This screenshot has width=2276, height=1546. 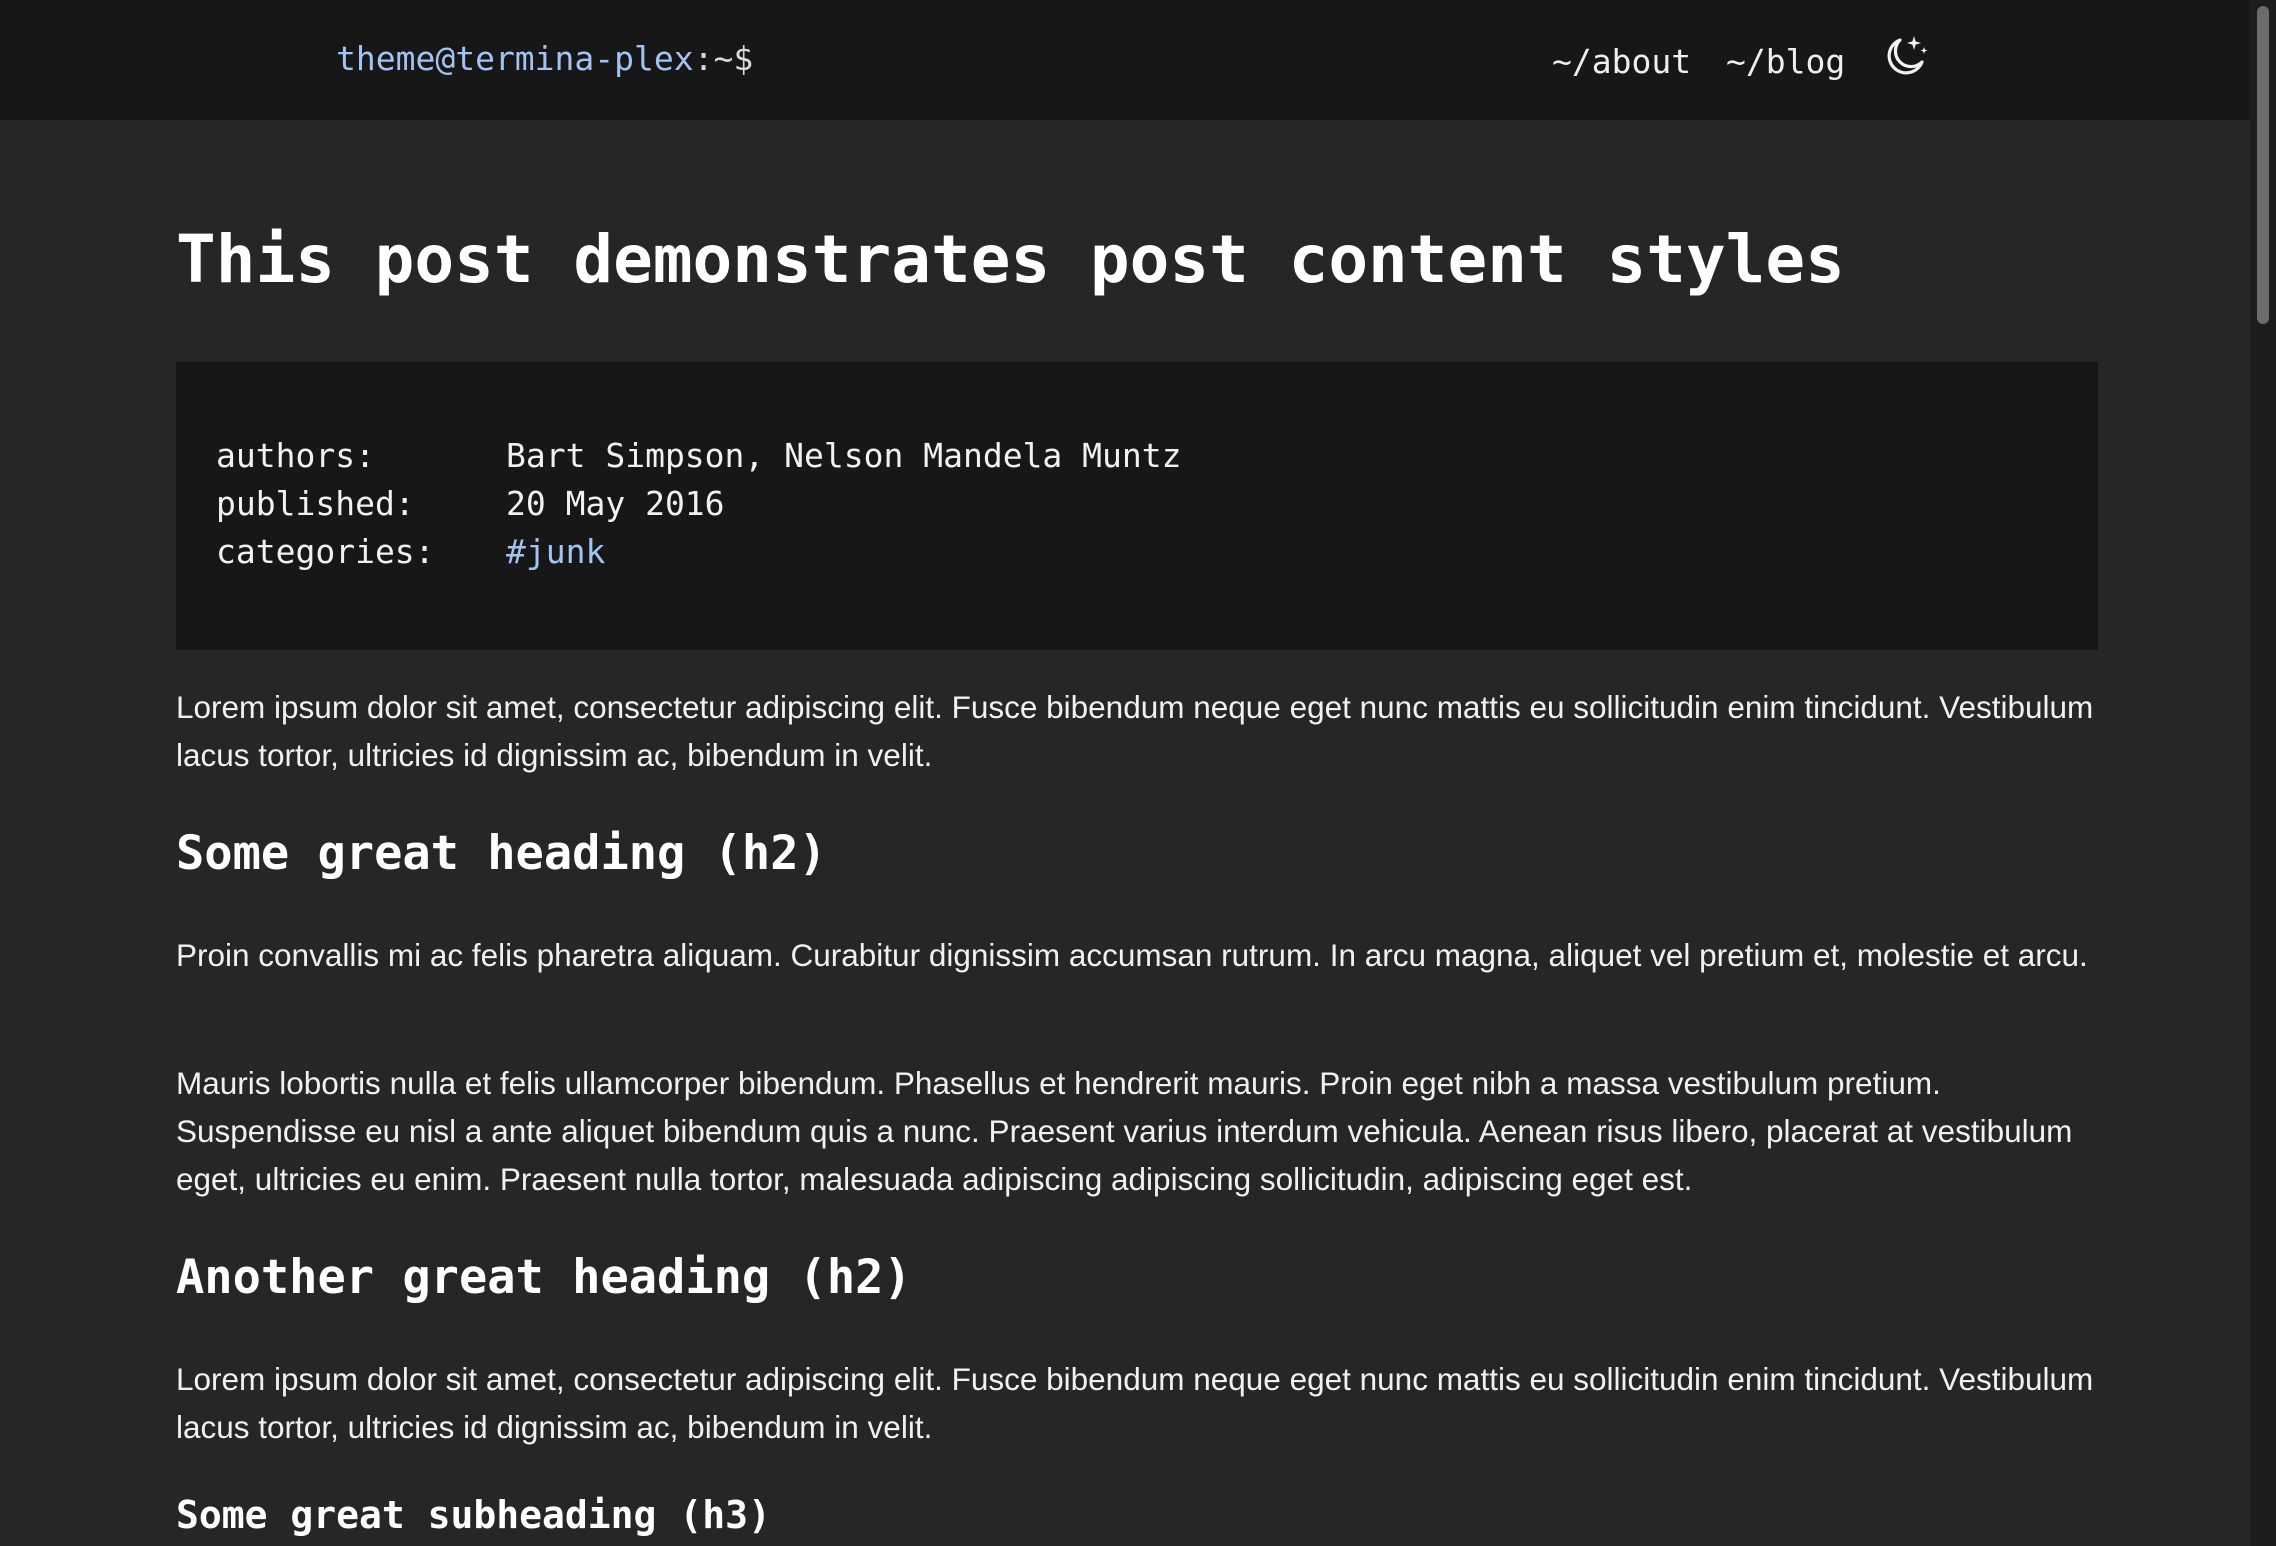 What do you see at coordinates (1785, 62) in the screenshot?
I see `nav-link-blog: ~/blog` at bounding box center [1785, 62].